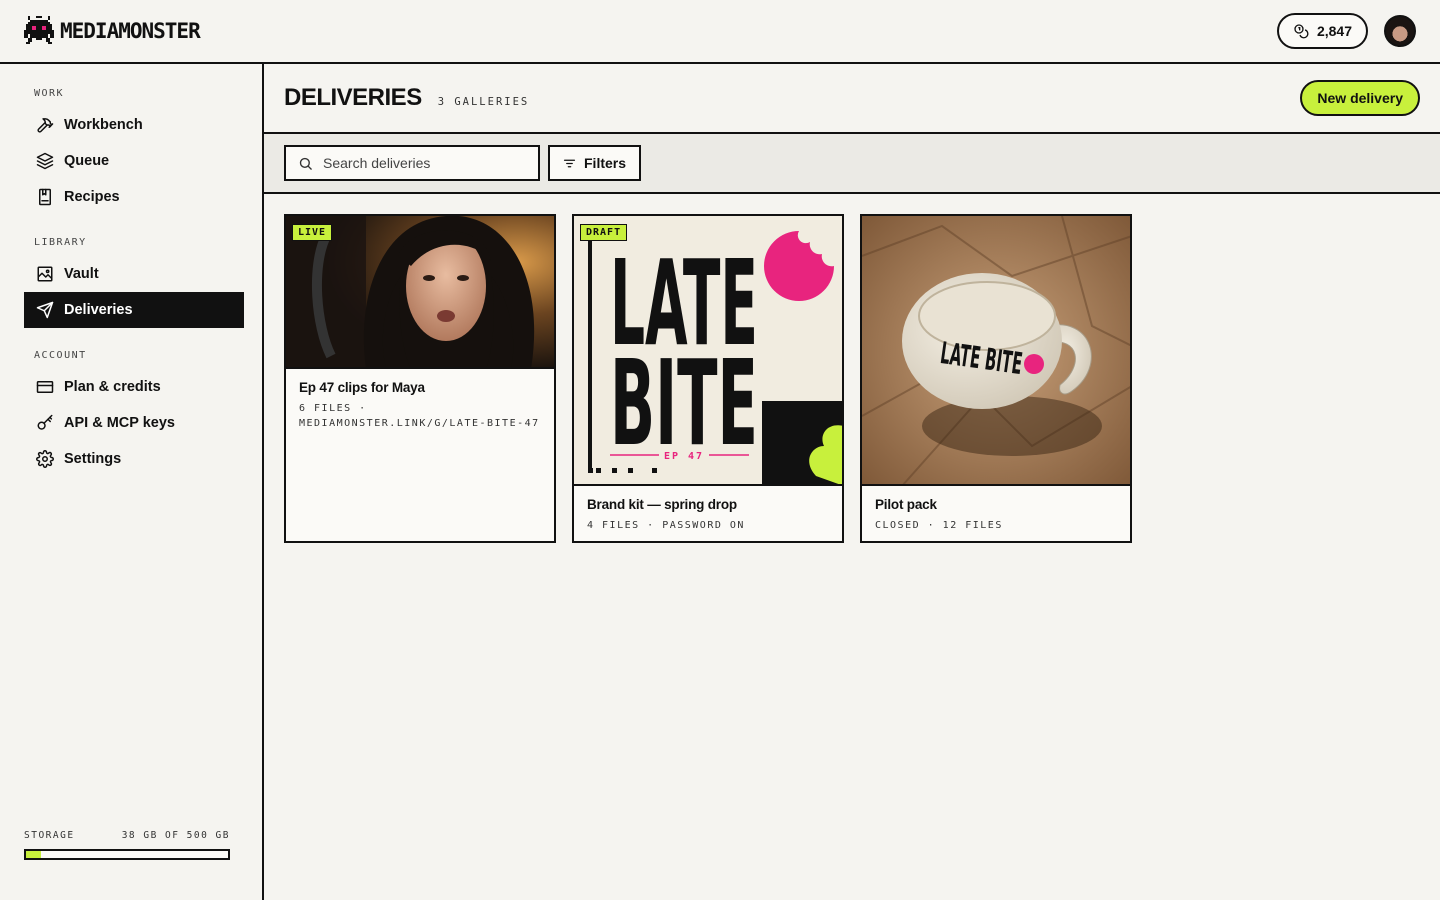 The image size is (1440, 900). What do you see at coordinates (112, 387) in the screenshot?
I see `sidebar-item-label: Plan & credits` at bounding box center [112, 387].